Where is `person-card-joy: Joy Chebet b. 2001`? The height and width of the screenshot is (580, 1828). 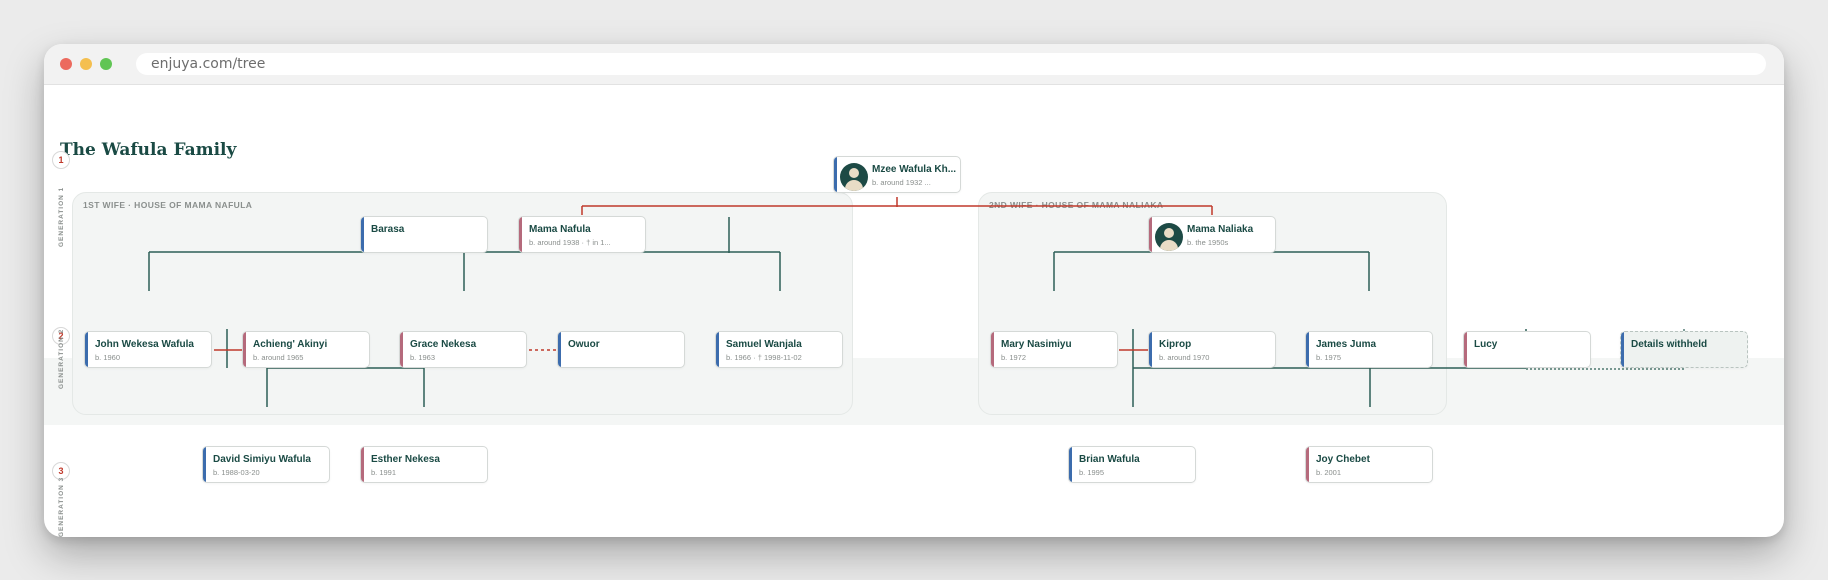
person-card-joy: Joy Chebet b. 2001 is located at coordinates (1369, 464).